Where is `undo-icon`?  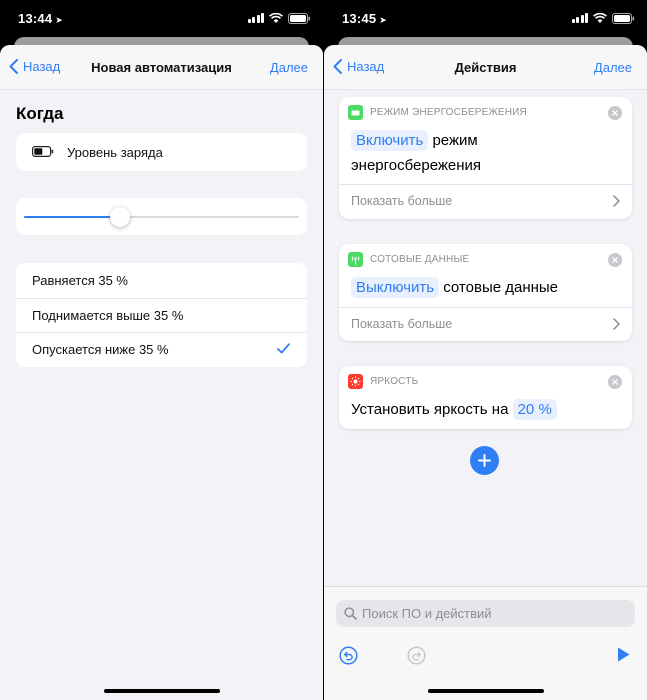 undo-icon is located at coordinates (348, 655).